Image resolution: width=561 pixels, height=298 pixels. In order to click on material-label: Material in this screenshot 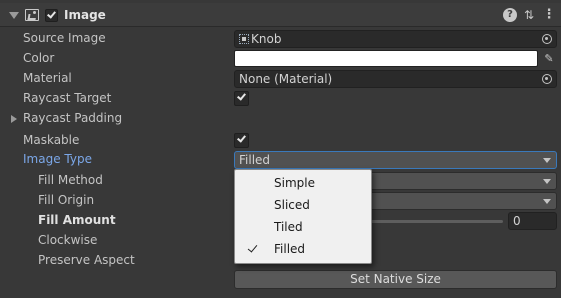, I will do `click(47, 78)`.